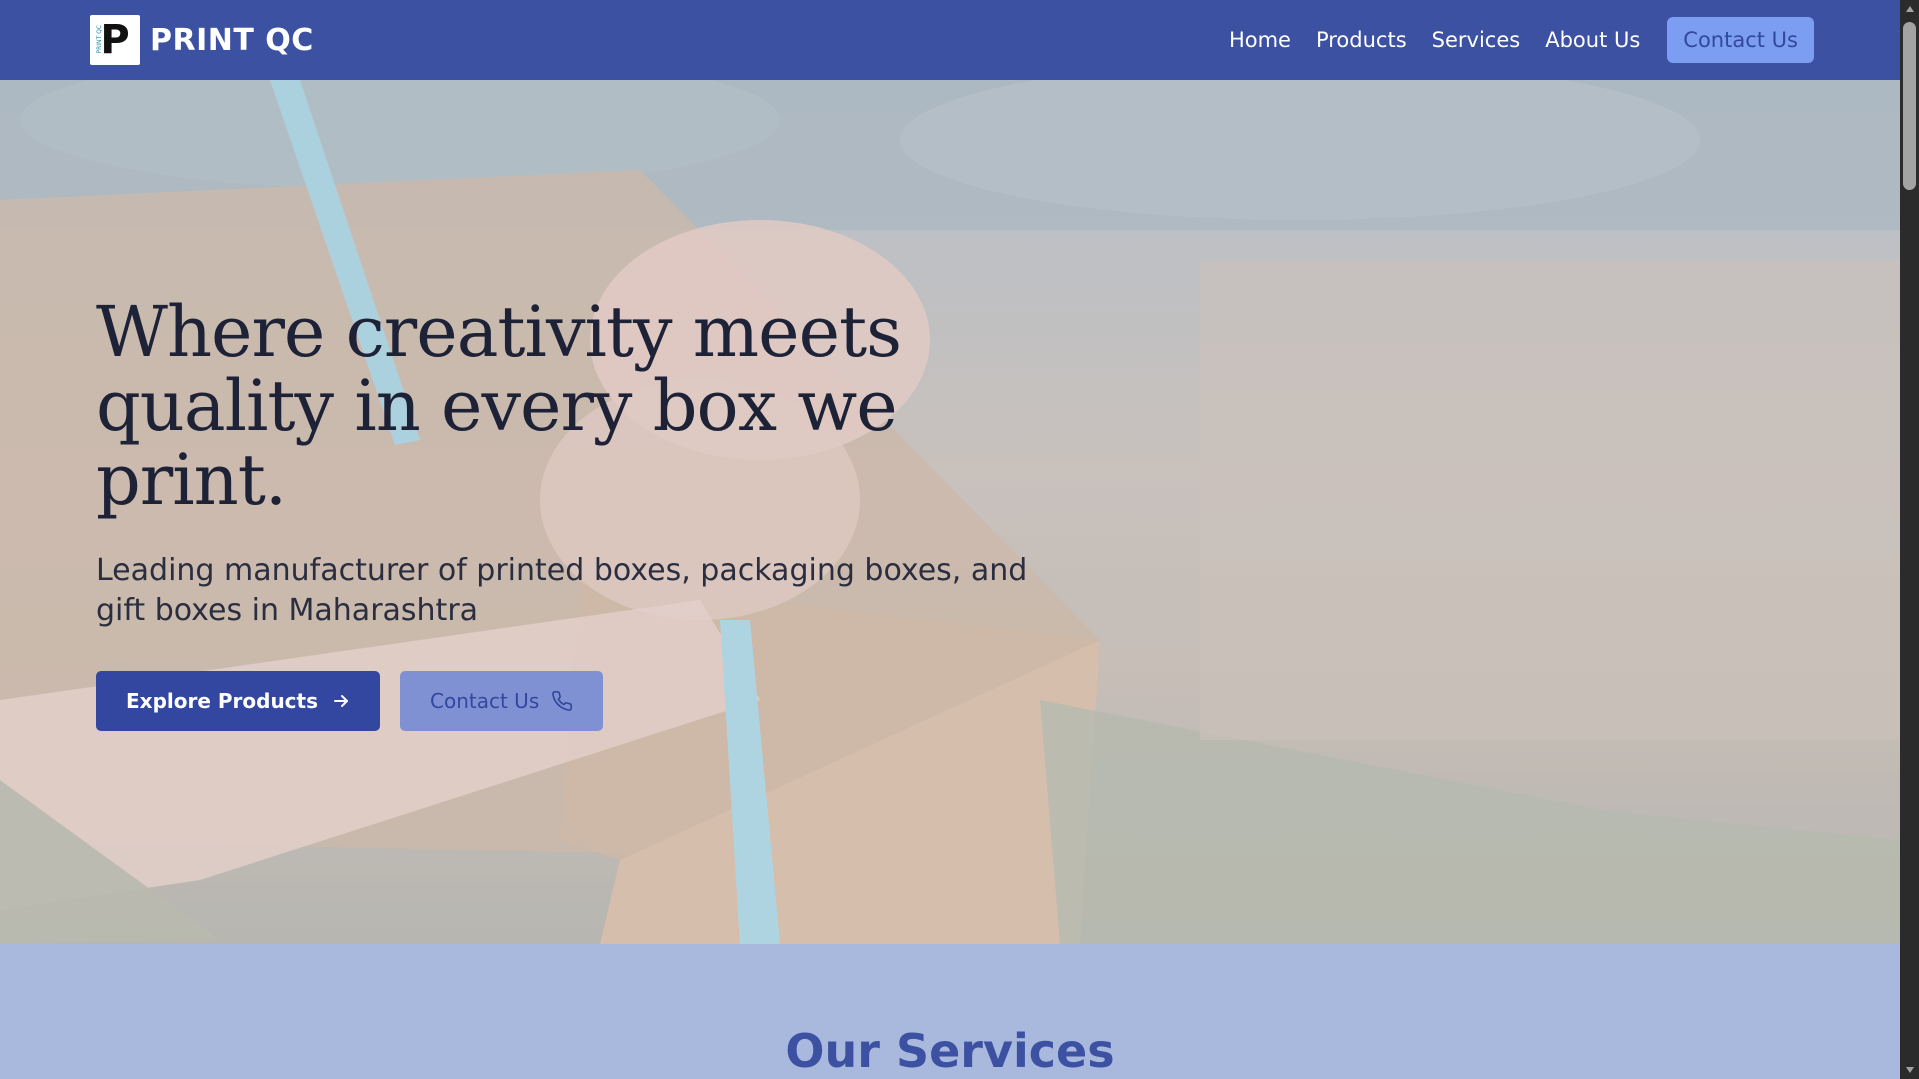  What do you see at coordinates (1909, 106) in the screenshot?
I see `scrollbar-thumb` at bounding box center [1909, 106].